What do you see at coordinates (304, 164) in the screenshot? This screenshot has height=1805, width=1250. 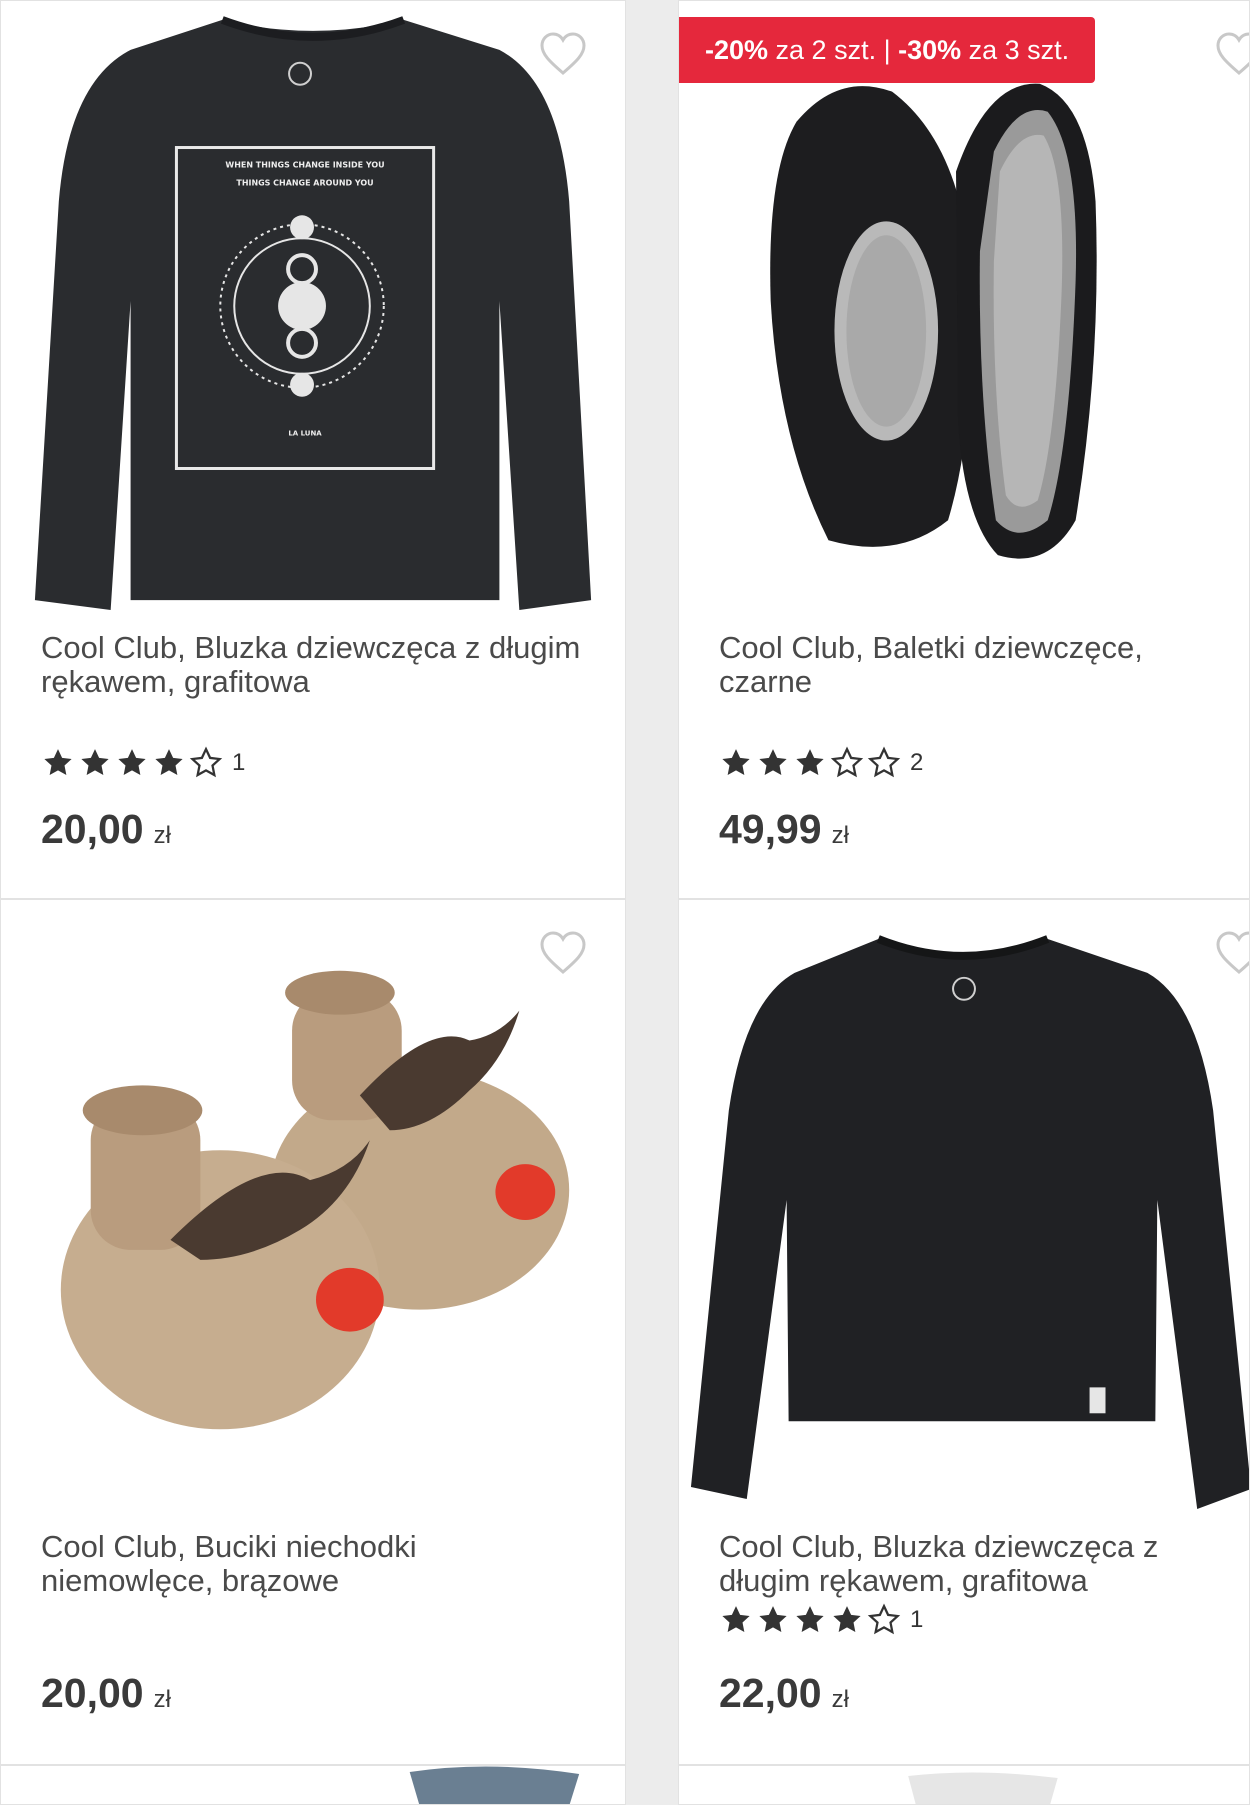 I see `print-text: WHEN THINGS CHANGE INSIDE YOU` at bounding box center [304, 164].